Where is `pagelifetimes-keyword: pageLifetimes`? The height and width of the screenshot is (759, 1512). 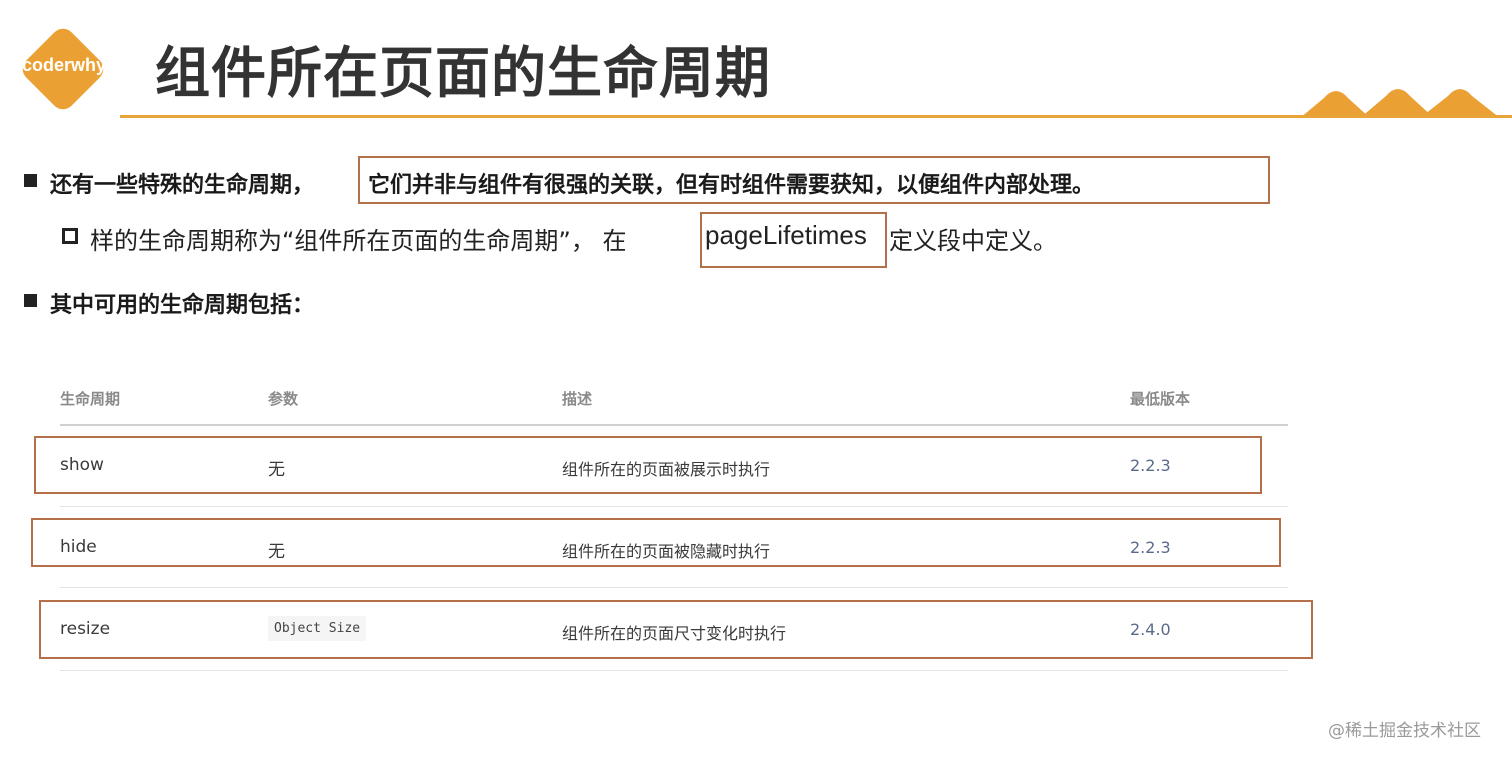 pagelifetimes-keyword: pageLifetimes is located at coordinates (786, 235).